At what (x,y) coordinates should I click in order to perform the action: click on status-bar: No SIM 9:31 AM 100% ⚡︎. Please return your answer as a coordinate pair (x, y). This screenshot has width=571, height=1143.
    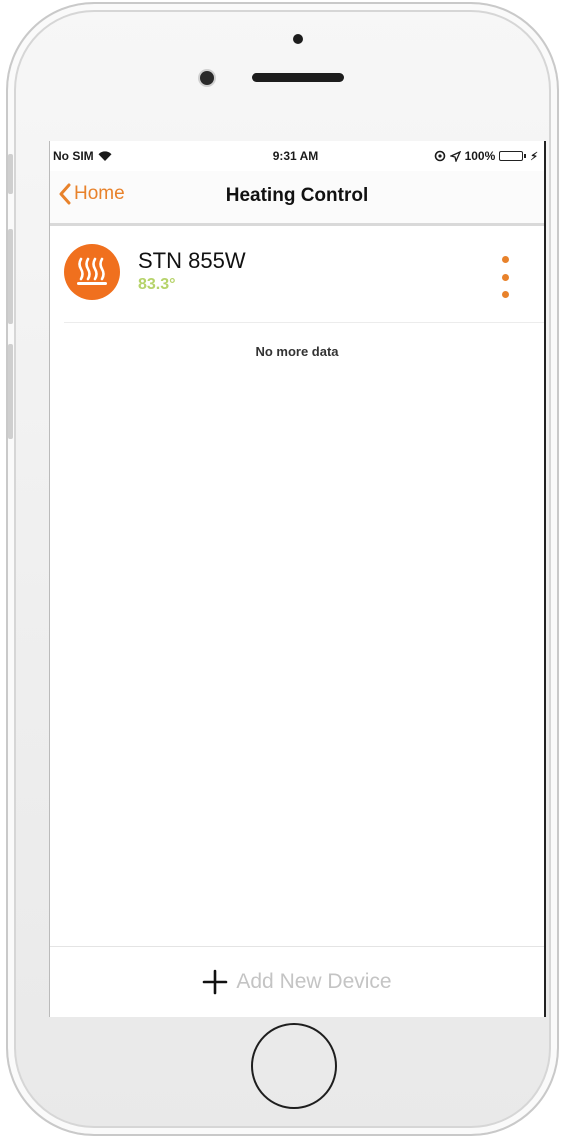
    Looking at the image, I should click on (297, 156).